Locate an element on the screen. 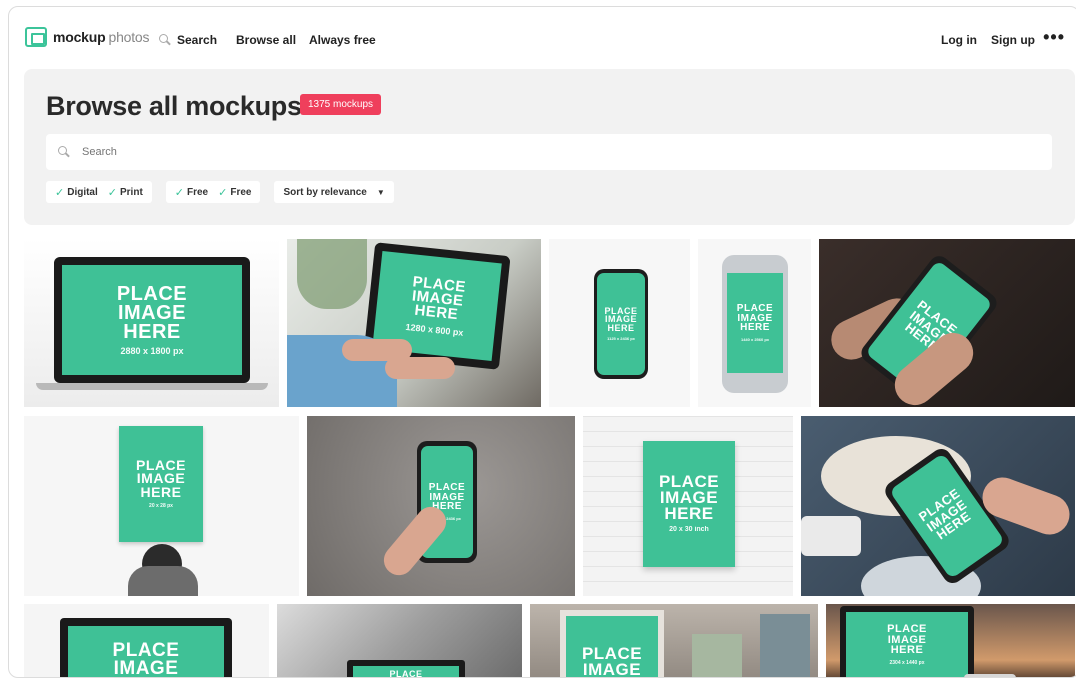  logo-icon is located at coordinates (36, 37).